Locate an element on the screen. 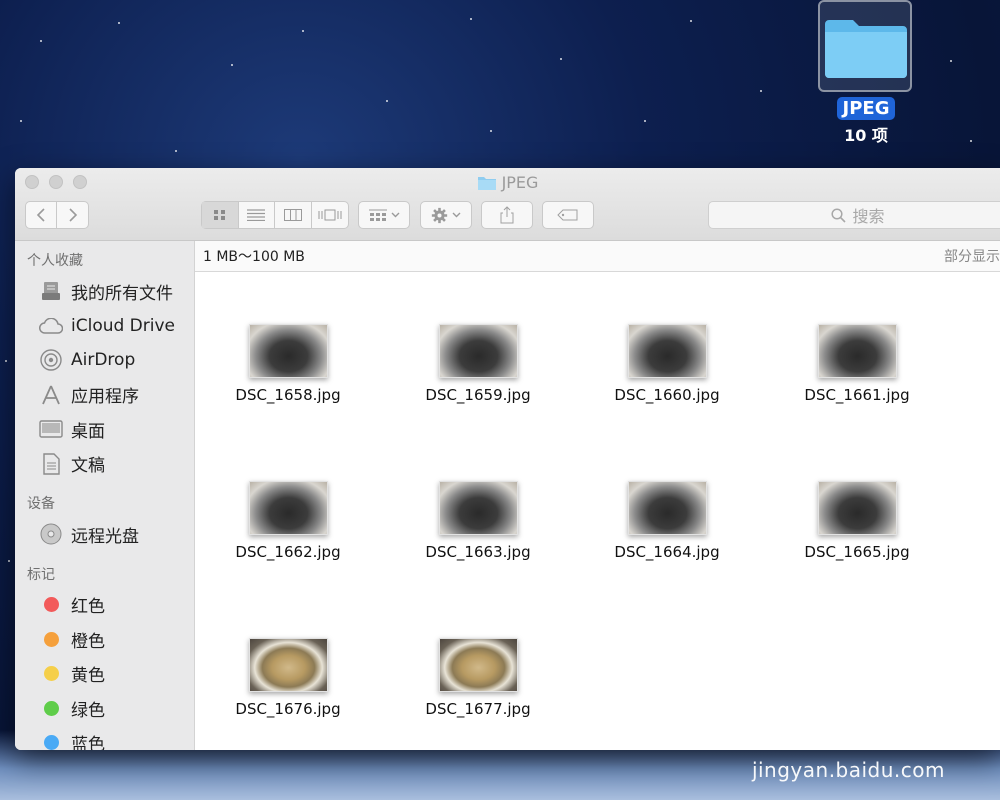 The image size is (1000, 800). list-view-icon is located at coordinates (256, 215).